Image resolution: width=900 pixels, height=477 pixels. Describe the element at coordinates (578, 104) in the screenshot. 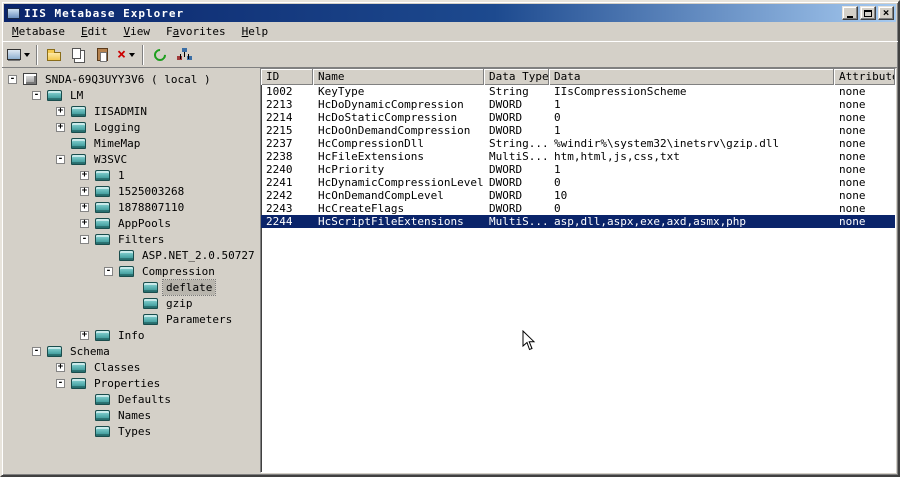

I see `table-row-2213: 2213 HcDoDynamicCompression DWORD 1 none` at that location.